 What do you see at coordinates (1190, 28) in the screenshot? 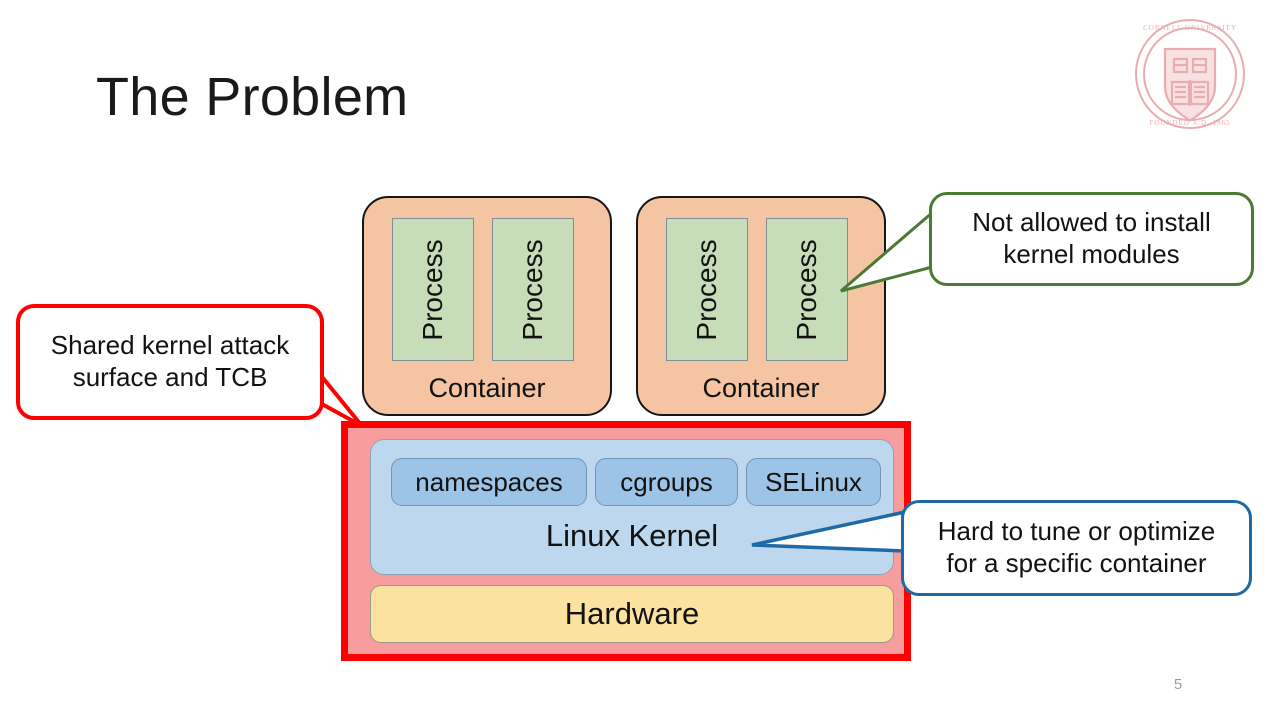
I see `svg-text: CORNELL UNIVERSITY` at bounding box center [1190, 28].